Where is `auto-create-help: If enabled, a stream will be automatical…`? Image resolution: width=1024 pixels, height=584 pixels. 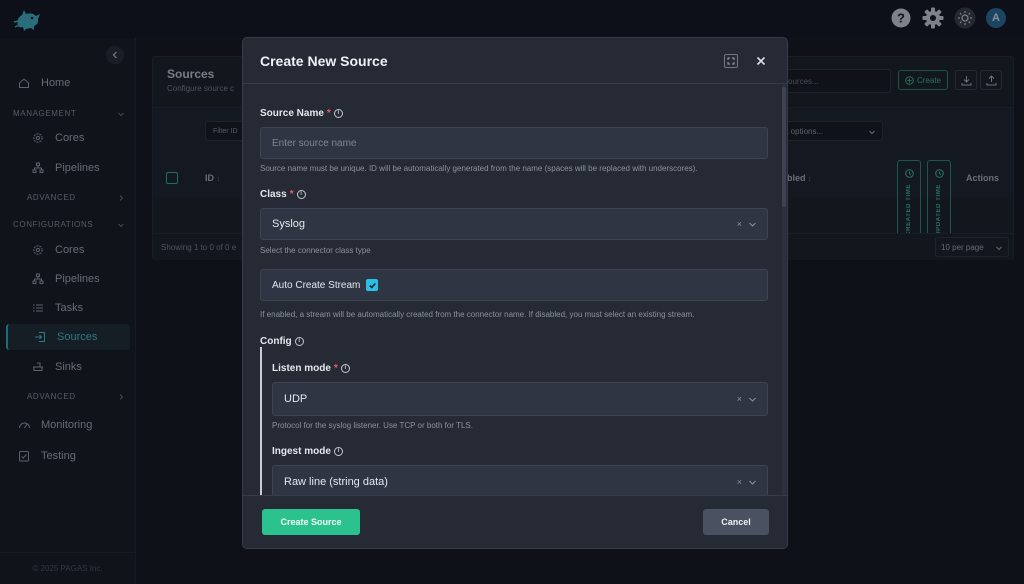 auto-create-help: If enabled, a stream will be automatical… is located at coordinates (477, 314).